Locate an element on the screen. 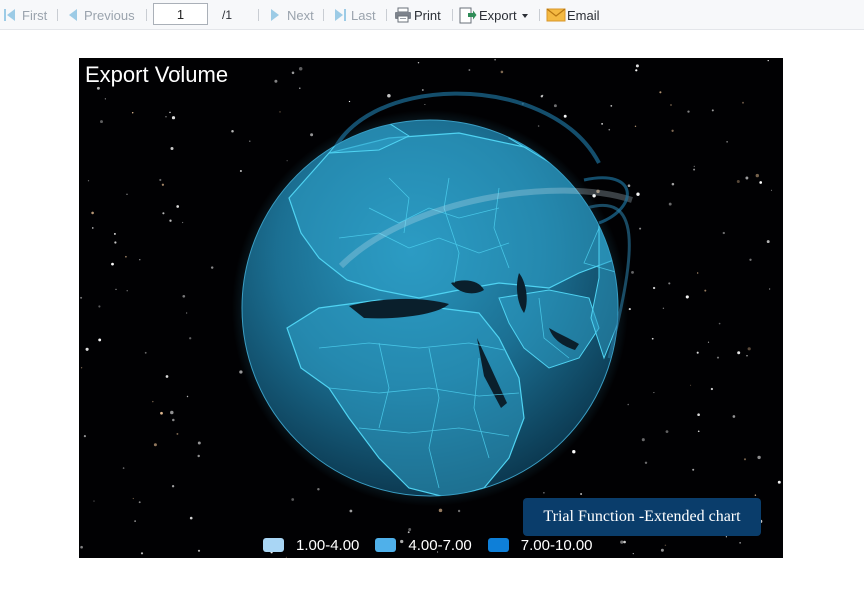 The width and height of the screenshot is (864, 592). previous-page-button: Previous is located at coordinates (100, 15).